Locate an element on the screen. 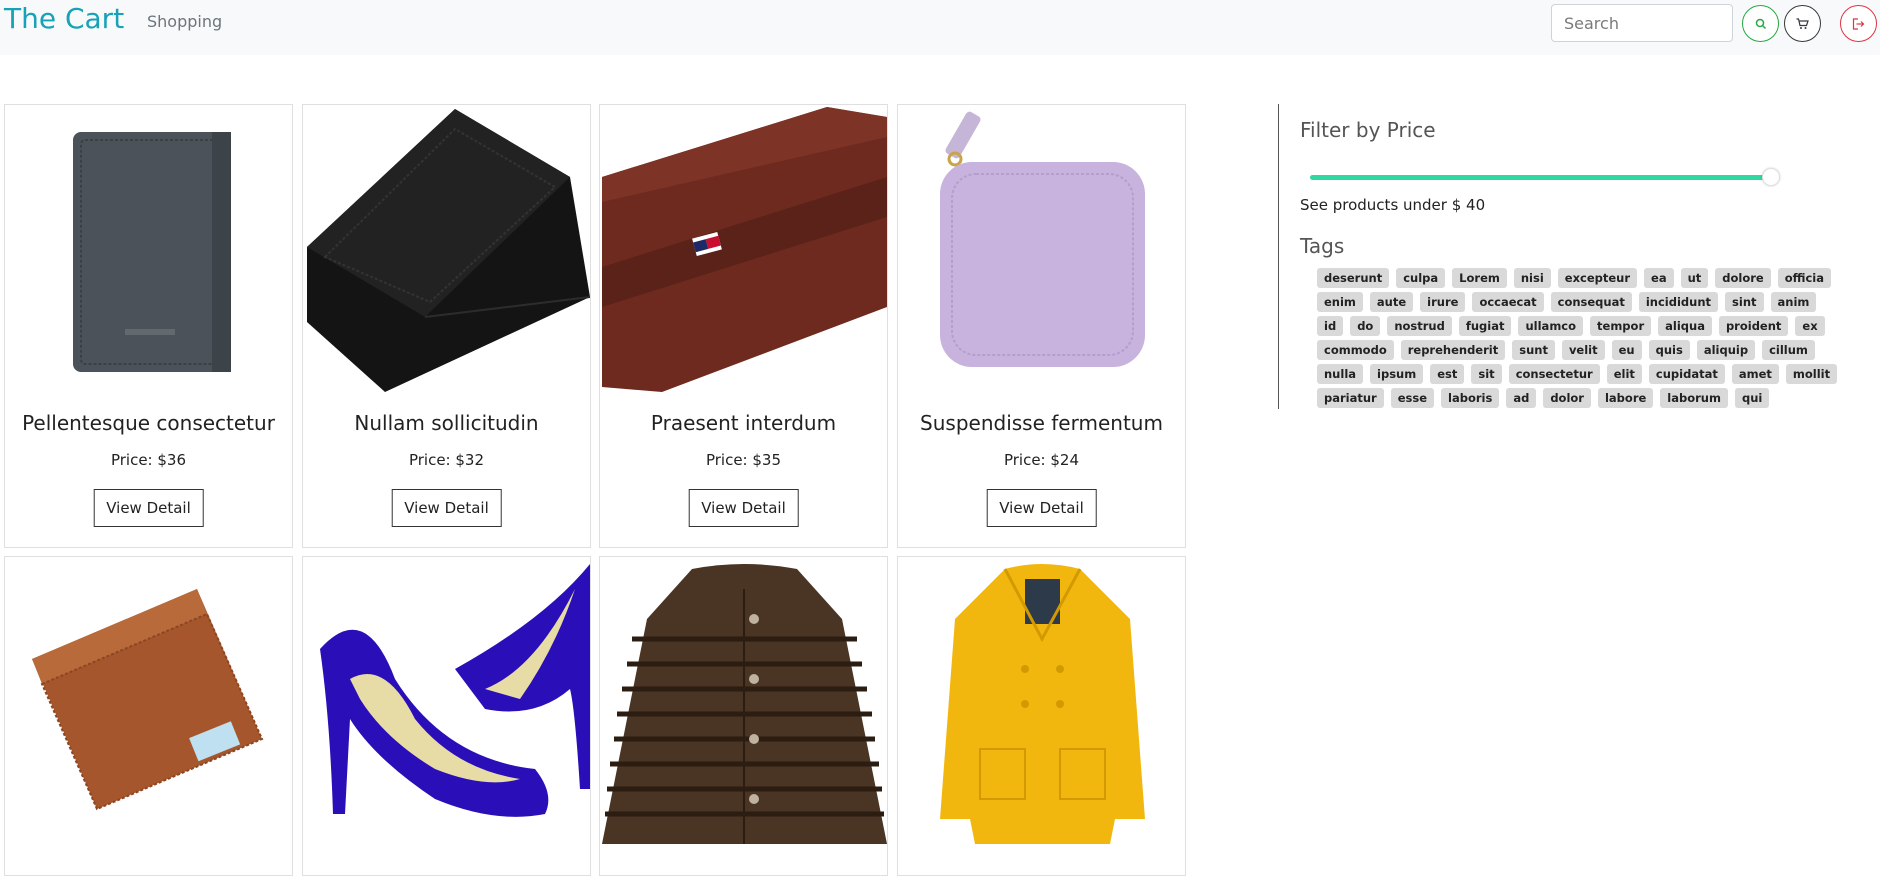 The width and height of the screenshot is (1880, 876). tag-chip: excepteur is located at coordinates (1597, 278).